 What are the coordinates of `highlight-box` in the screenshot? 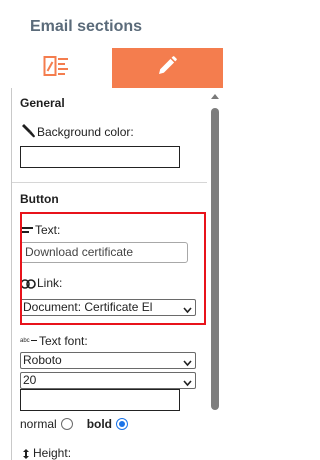 It's located at (113, 268).